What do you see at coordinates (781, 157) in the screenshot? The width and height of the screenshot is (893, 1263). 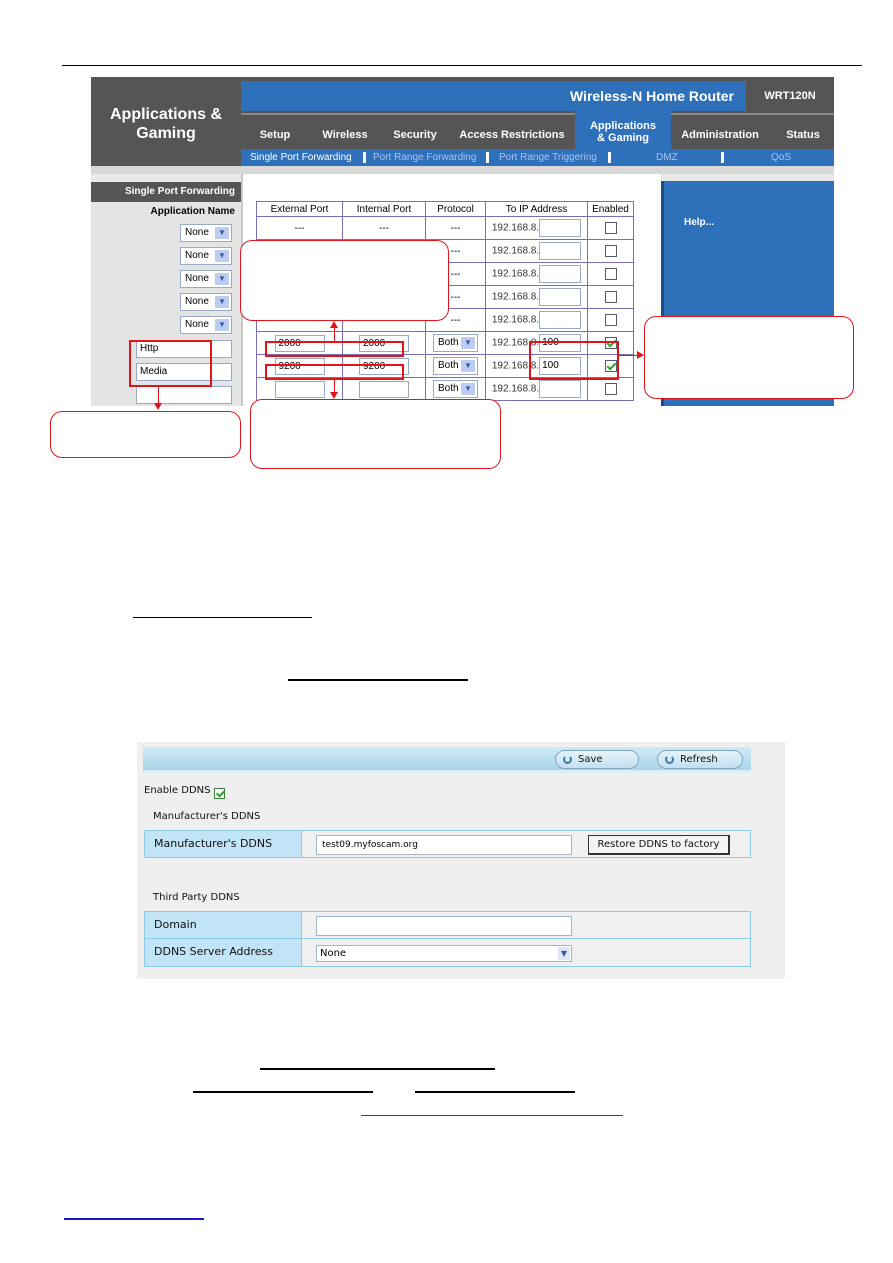 I see `subtab-qos: QoS` at bounding box center [781, 157].